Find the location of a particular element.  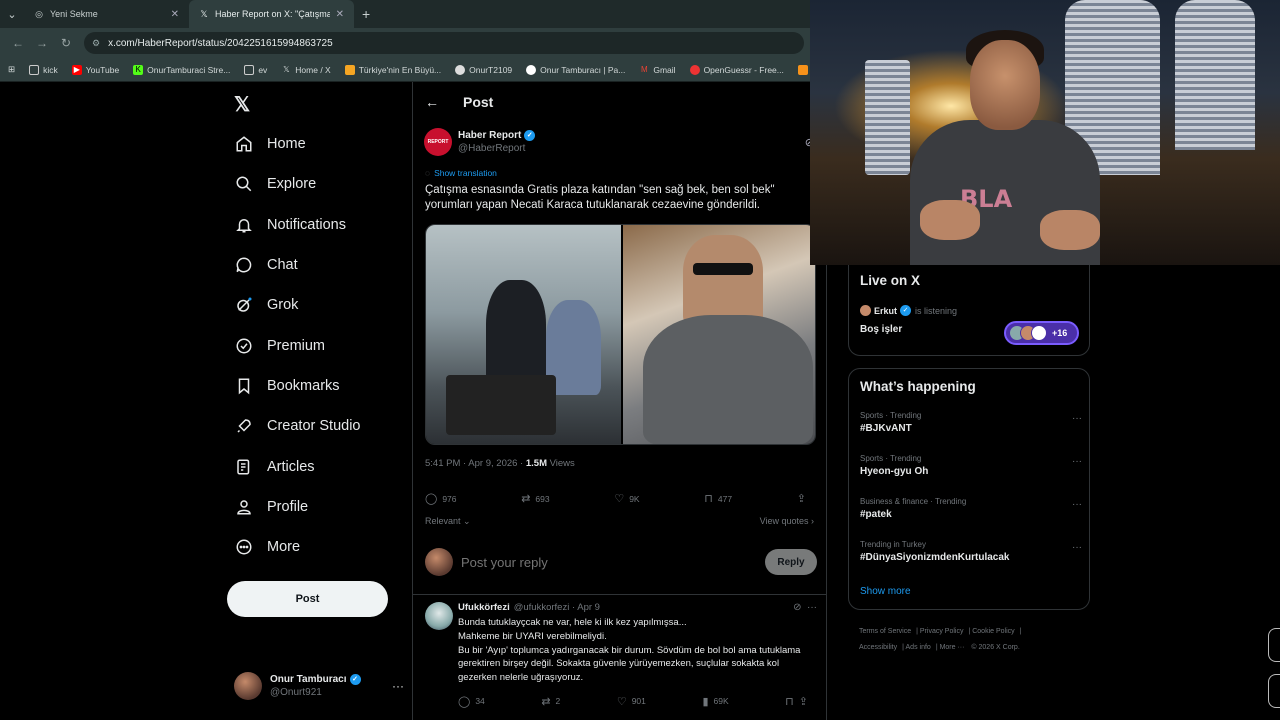

bookmark-item: M Gmail is located at coordinates (657, 70).